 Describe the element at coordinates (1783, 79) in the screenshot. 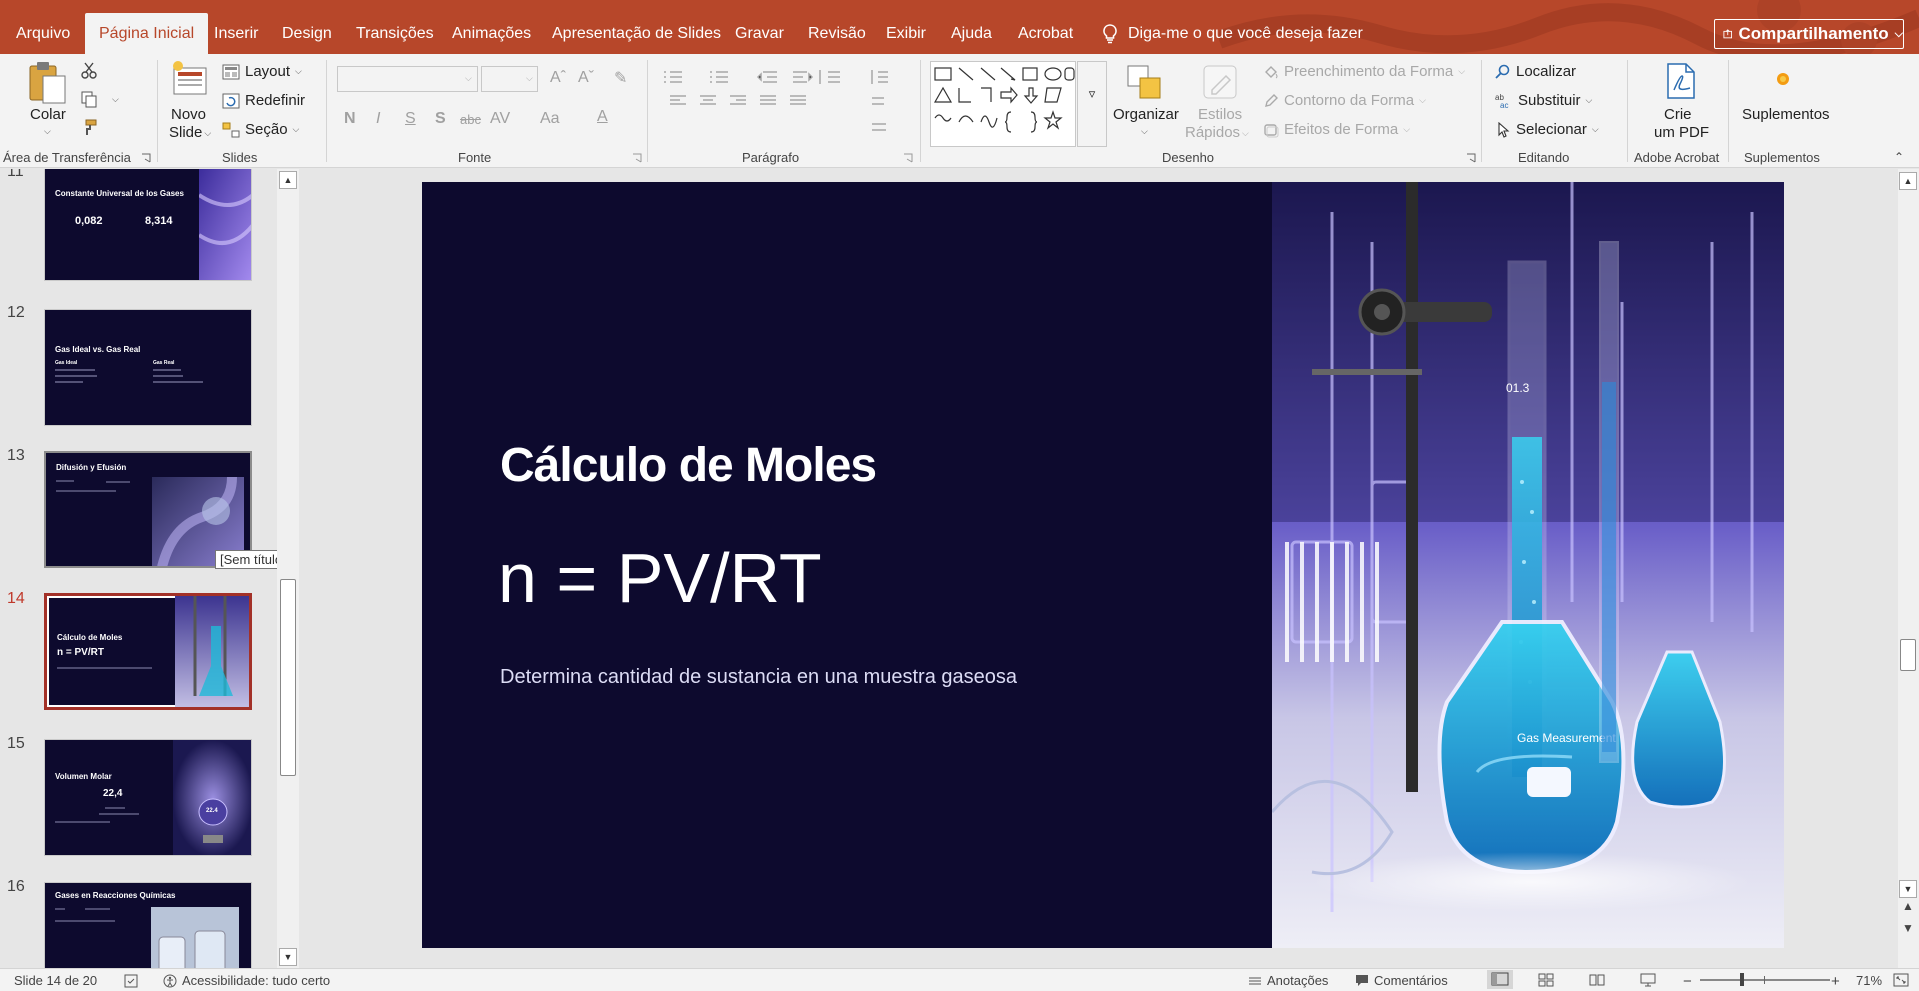

I see `add-ins-icon` at that location.